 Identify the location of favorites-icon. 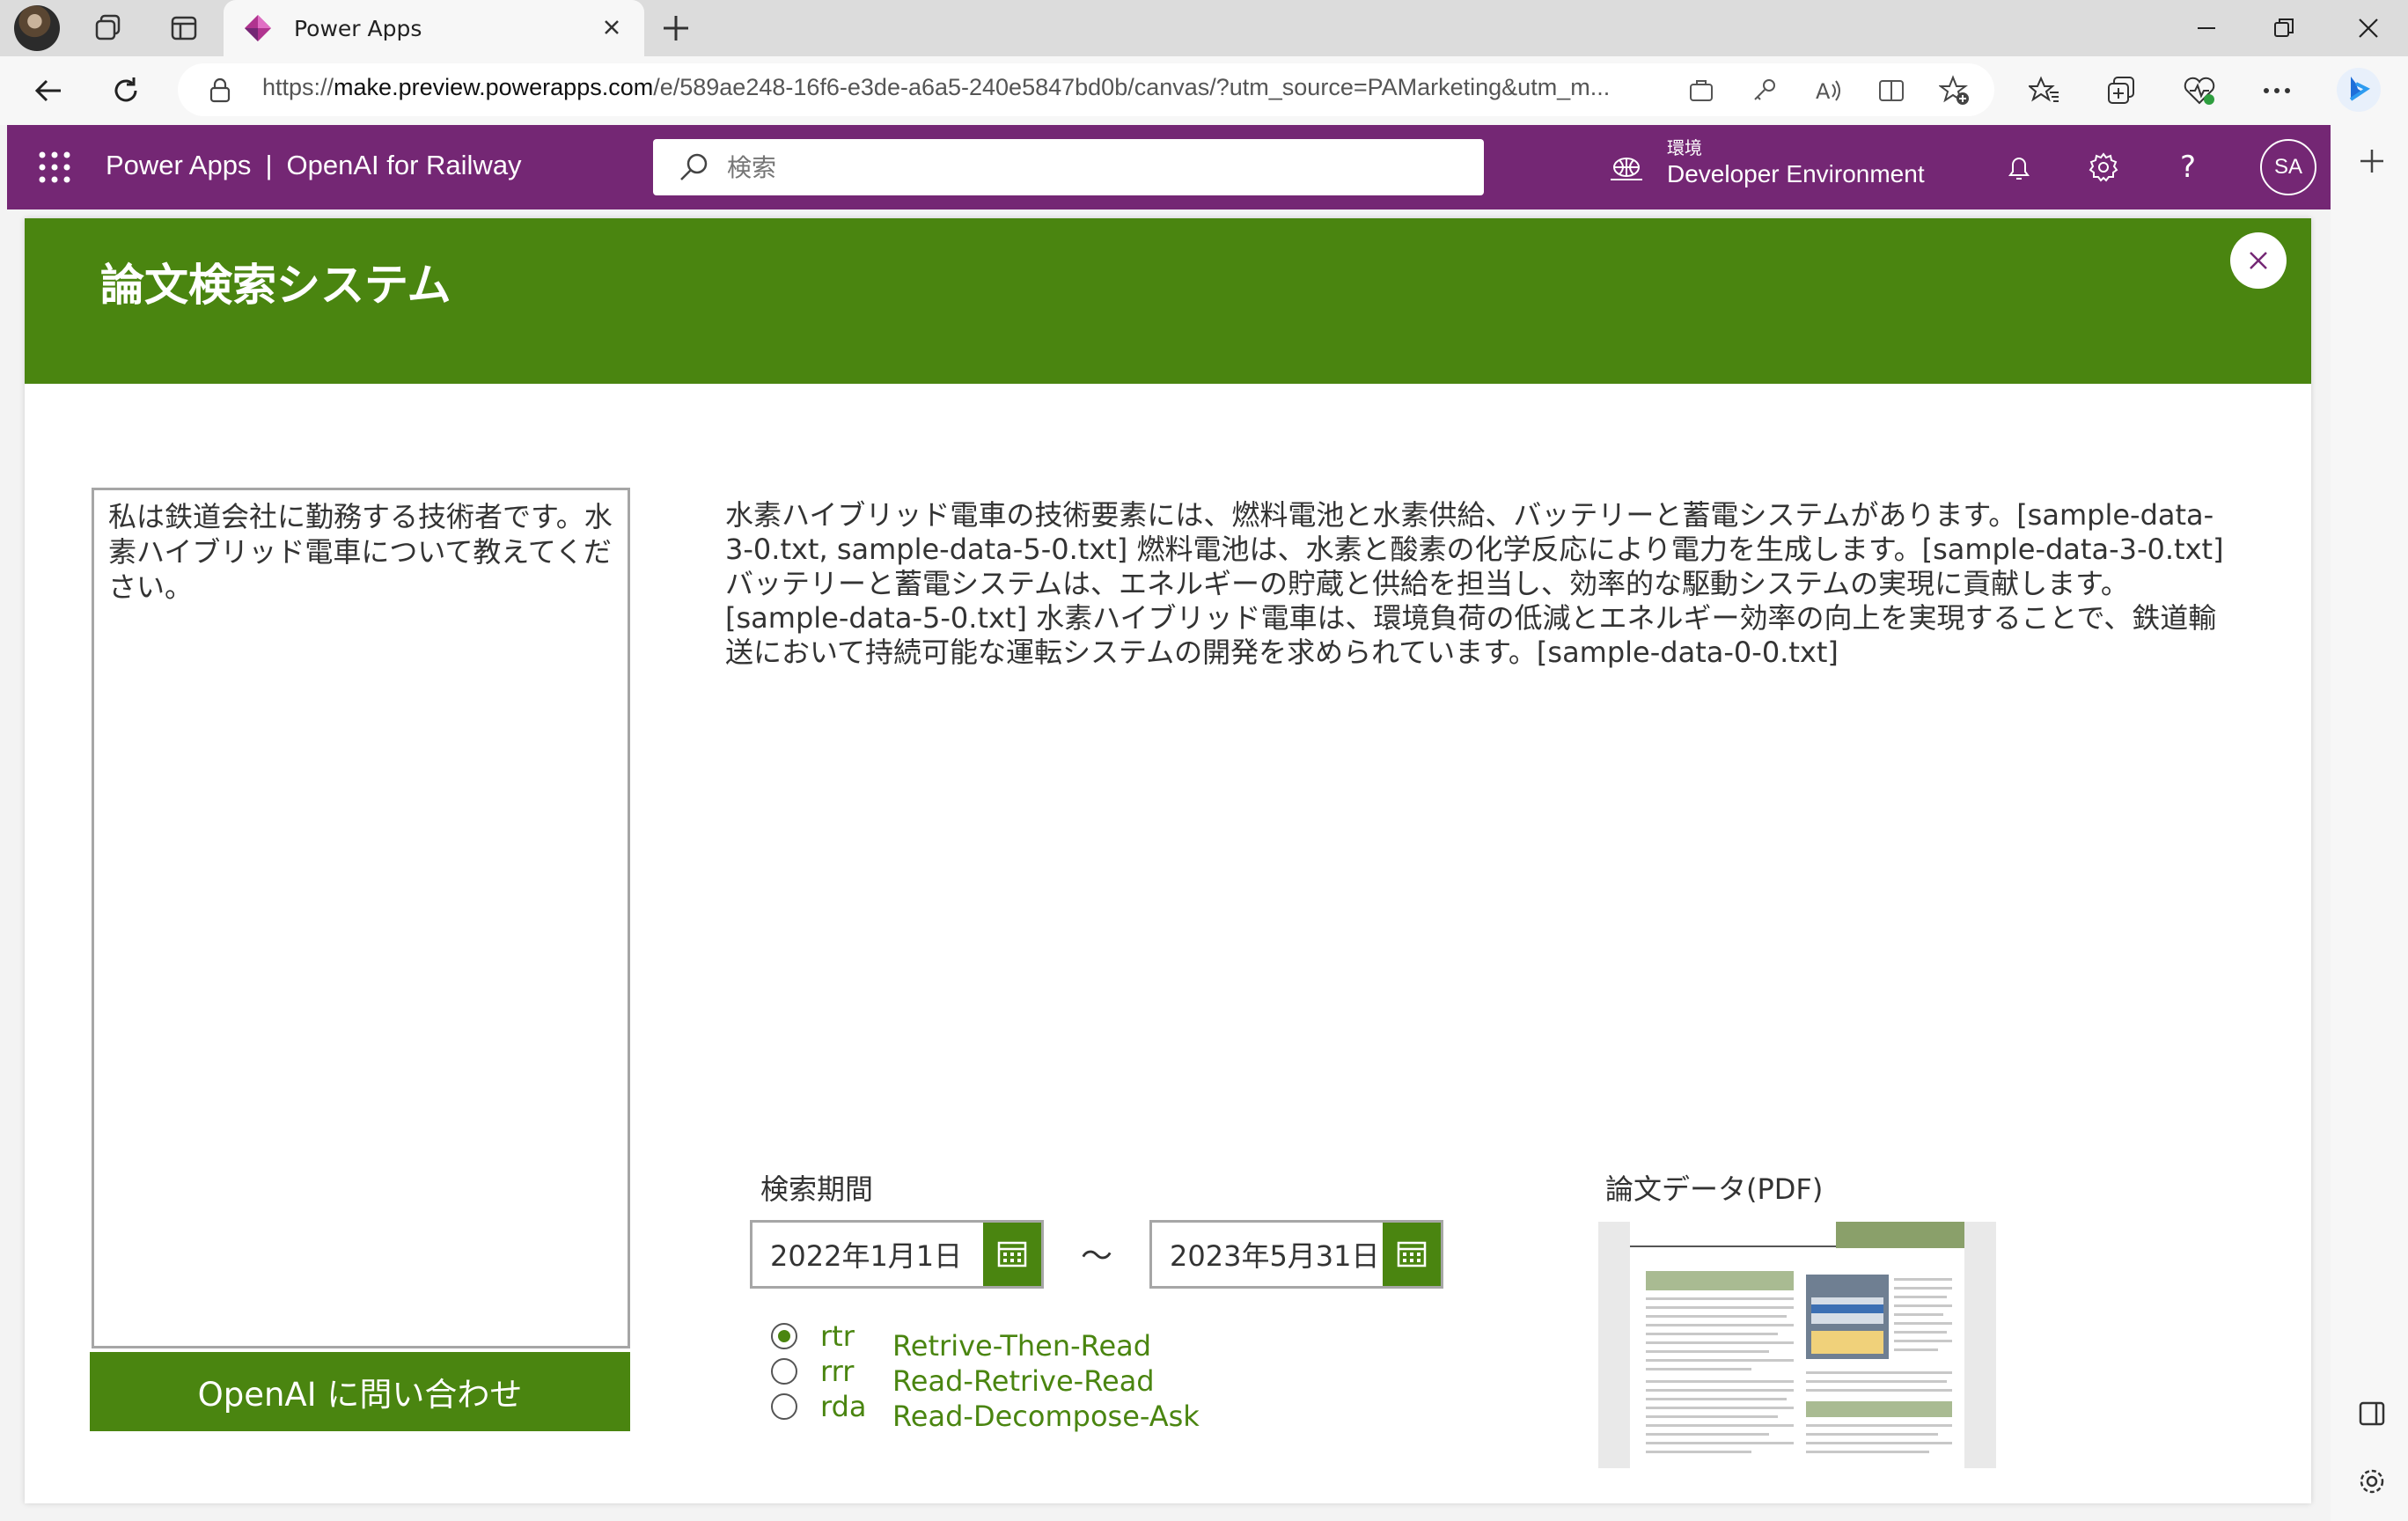
(2045, 91).